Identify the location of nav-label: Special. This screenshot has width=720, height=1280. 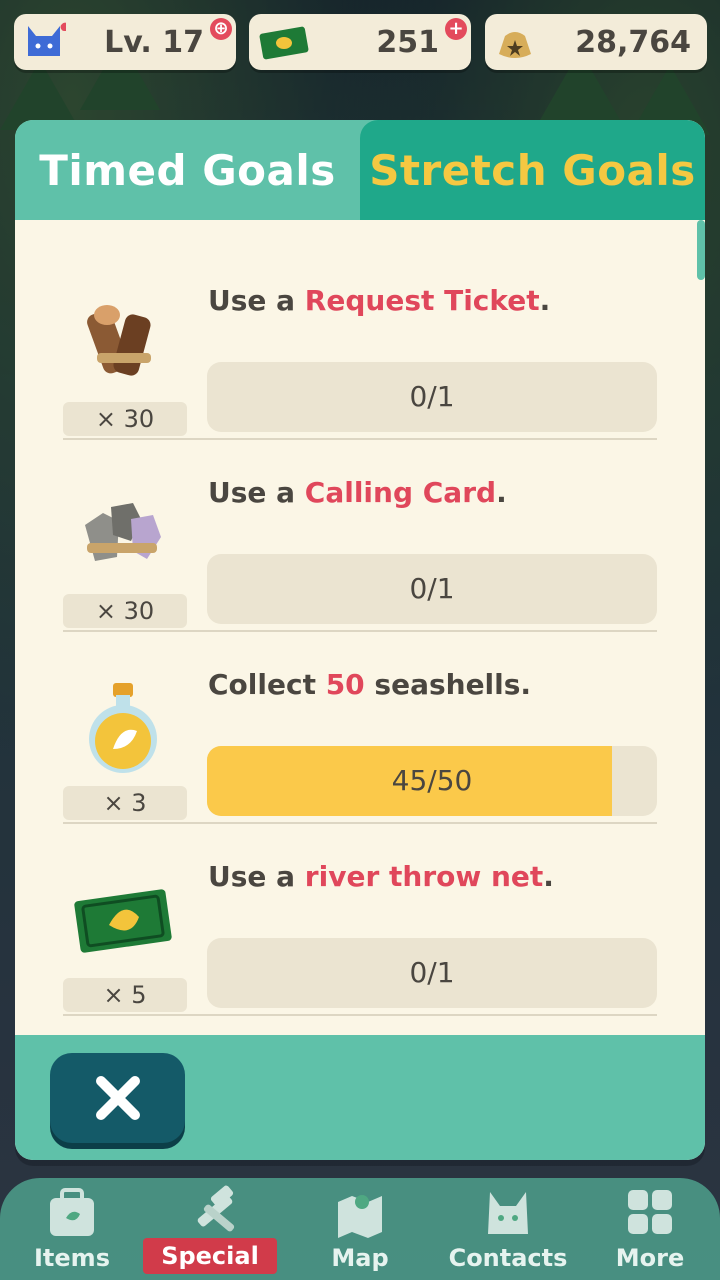
(210, 1256).